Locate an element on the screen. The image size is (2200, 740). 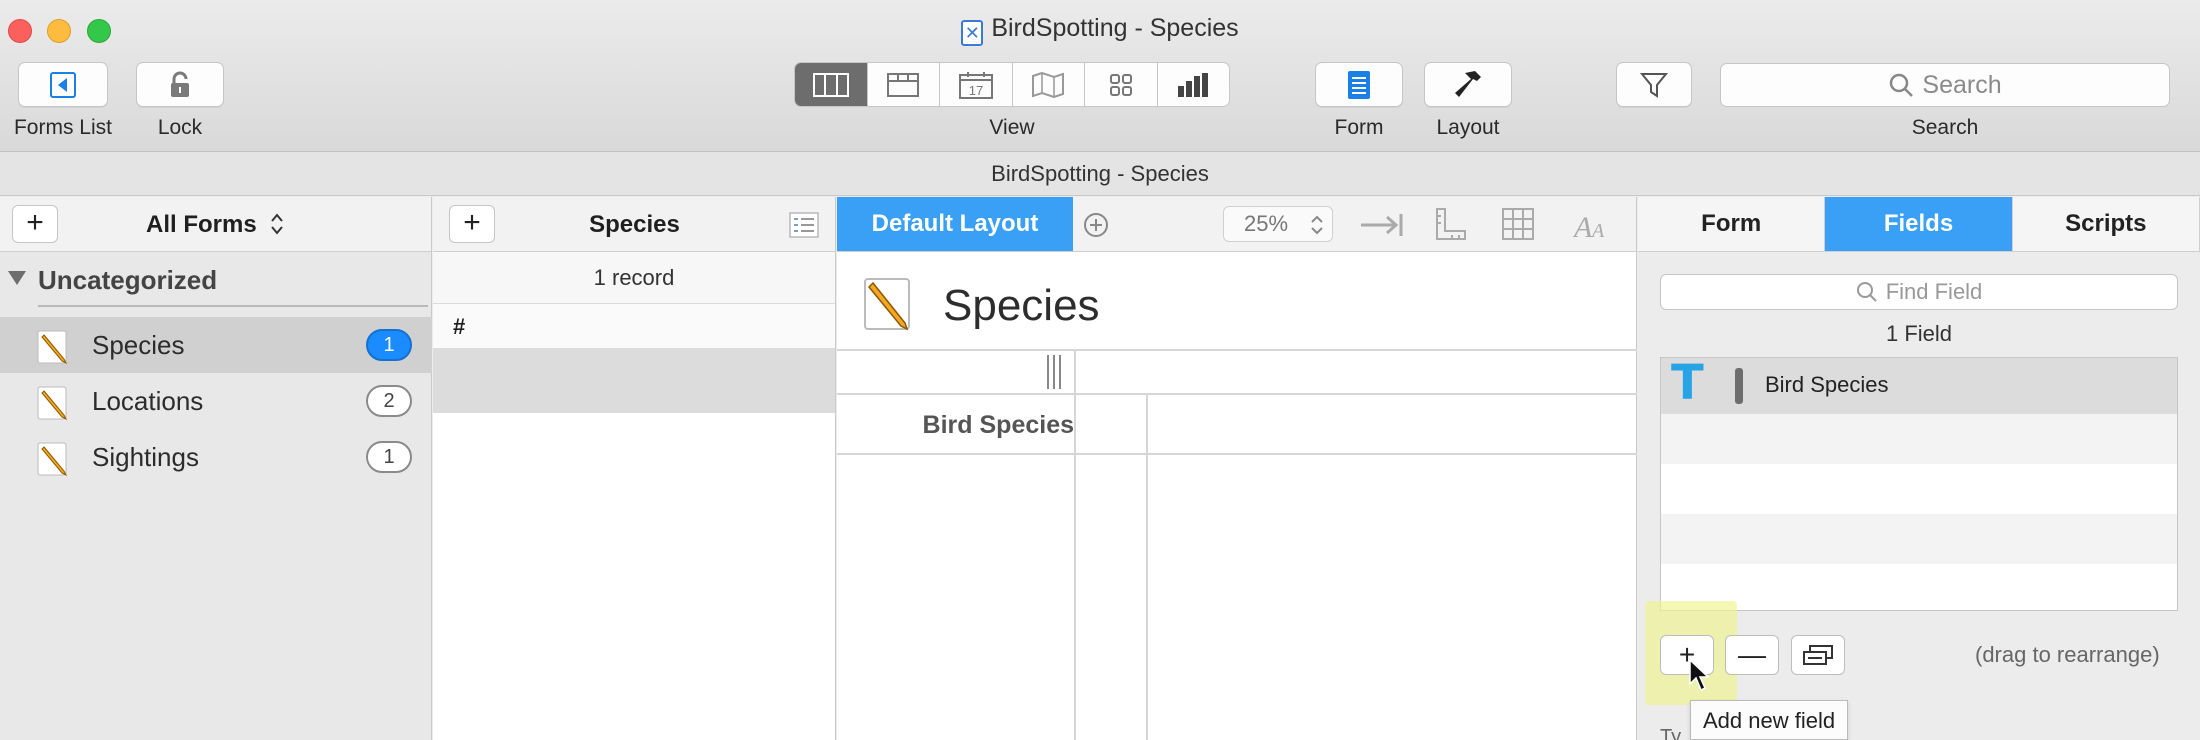
find-field-input: Find Field is located at coordinates (1919, 292).